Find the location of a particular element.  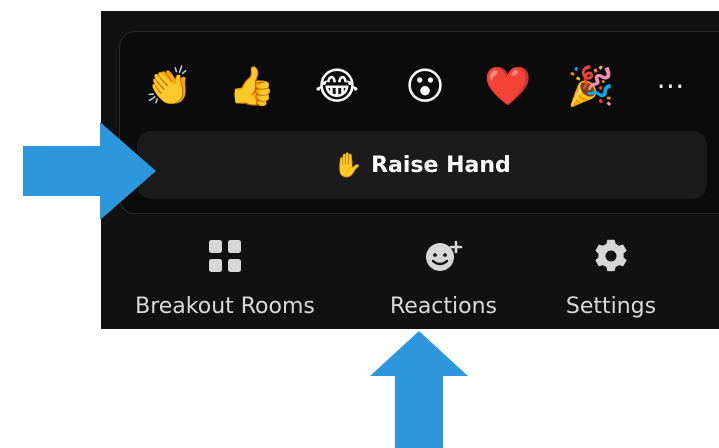

settings-label: Settings is located at coordinates (611, 306).